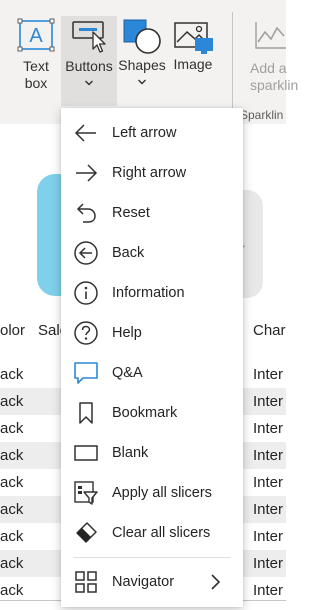 The height and width of the screenshot is (610, 320). I want to click on qna-icon, so click(86, 373).